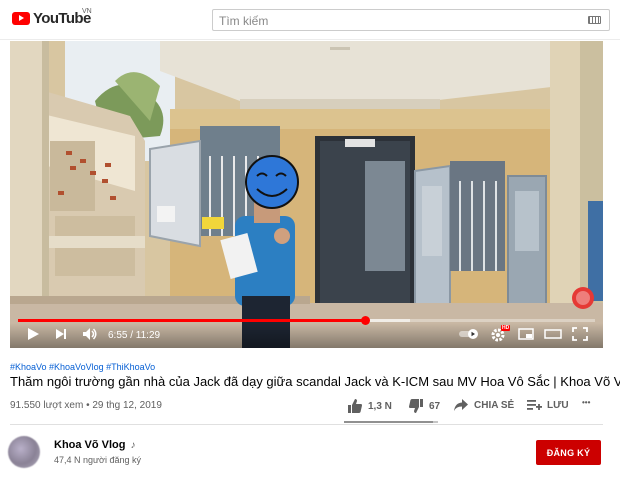  What do you see at coordinates (90, 445) in the screenshot?
I see `channel-name-text: Khoa Võ Vlog` at bounding box center [90, 445].